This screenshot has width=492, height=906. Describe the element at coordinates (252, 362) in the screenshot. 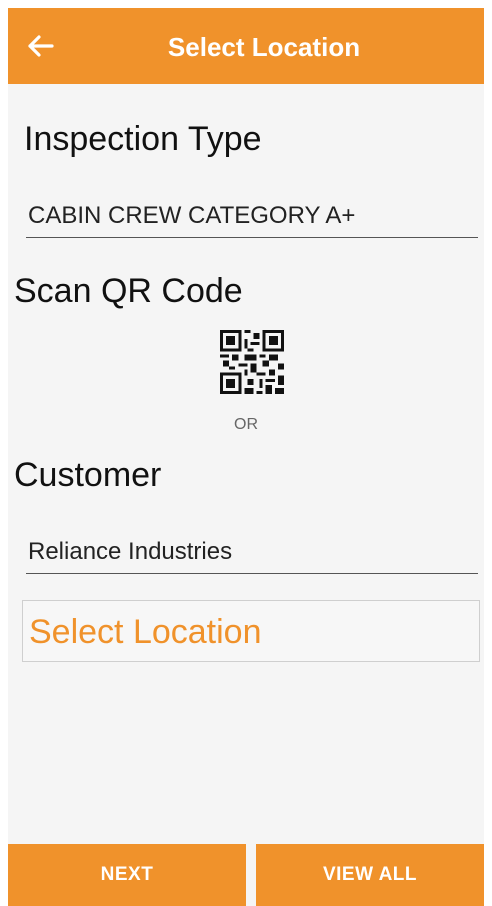

I see `qr-code-icon` at that location.